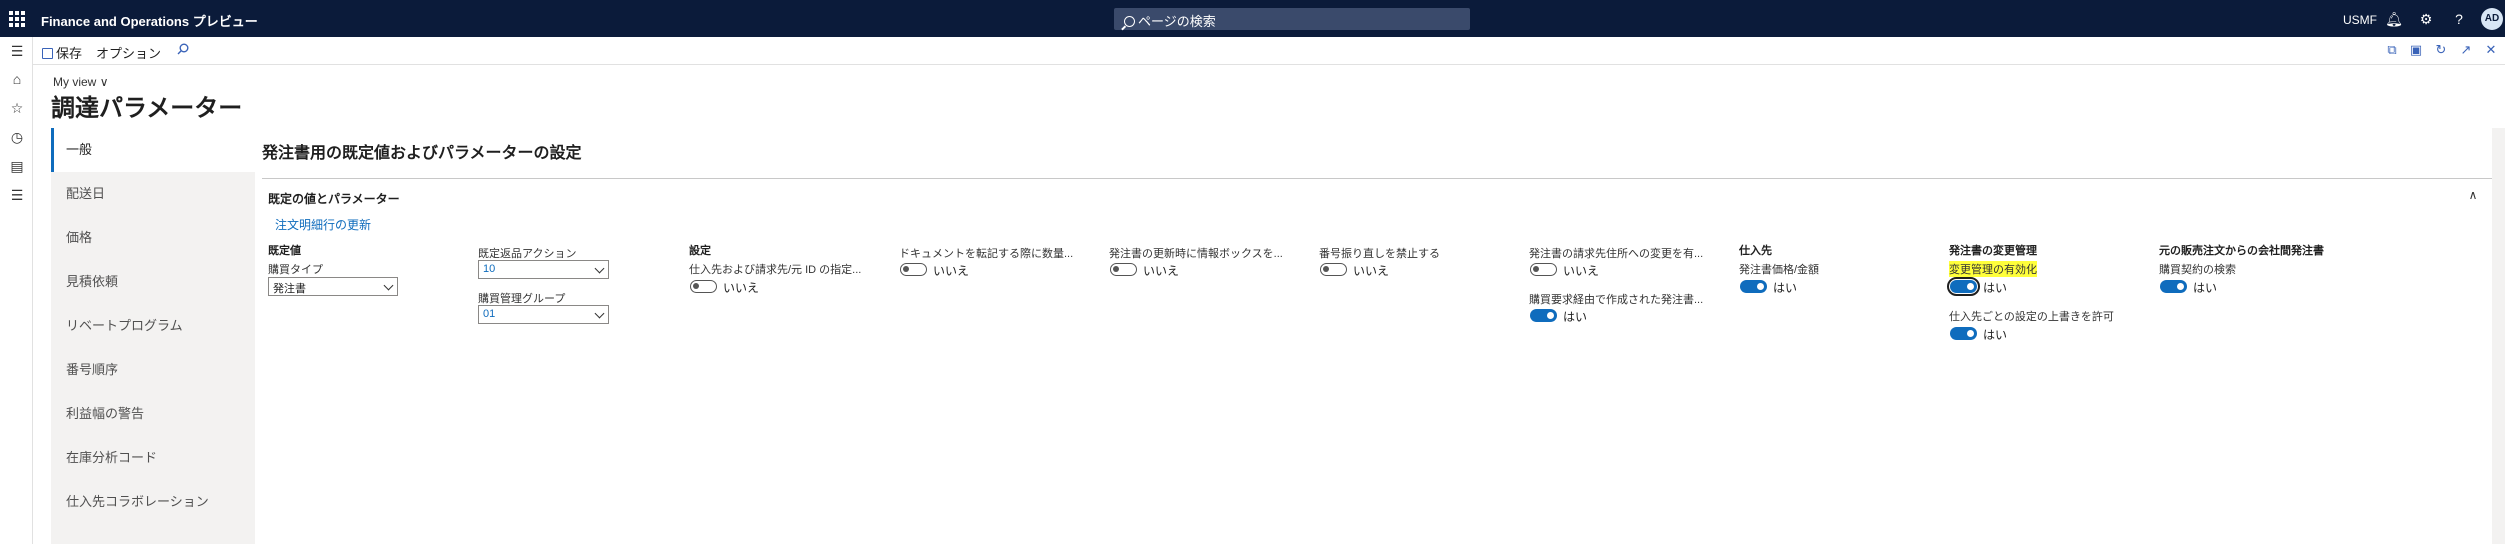  What do you see at coordinates (1575, 317) in the screenshot?
I see `requisition-po-value: はい` at bounding box center [1575, 317].